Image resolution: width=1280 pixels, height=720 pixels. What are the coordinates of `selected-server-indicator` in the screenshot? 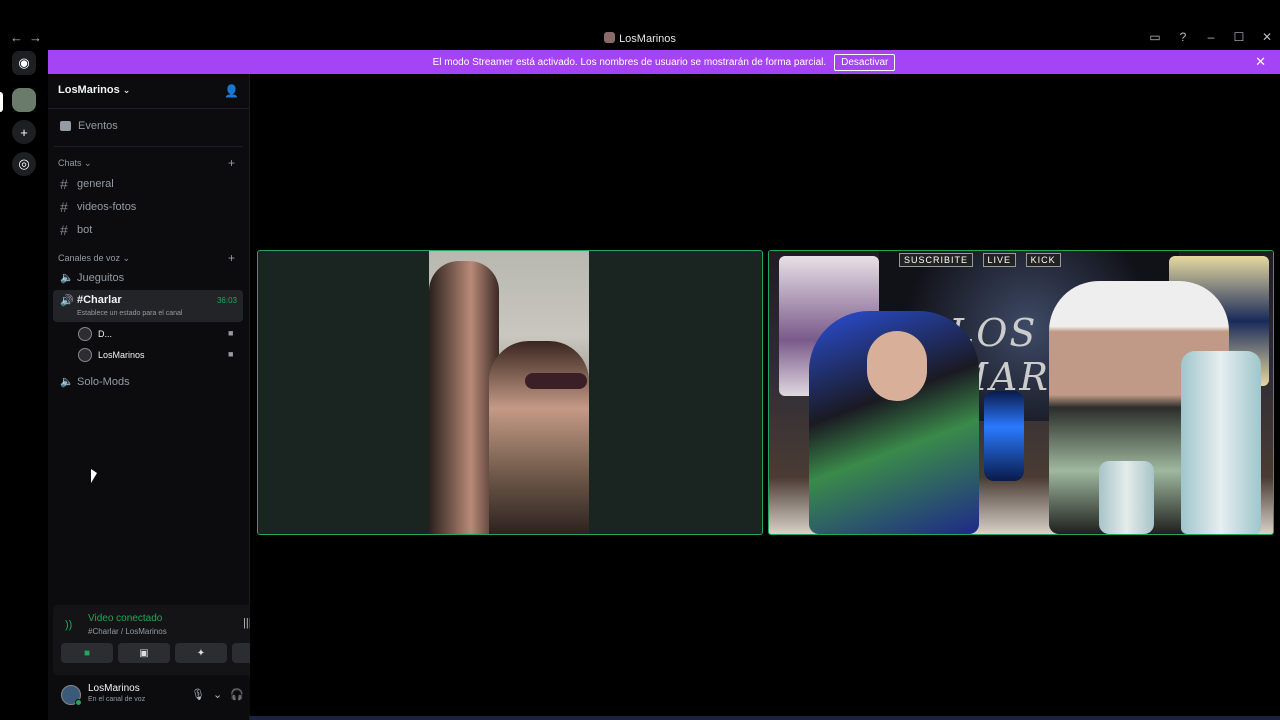 It's located at (1, 102).